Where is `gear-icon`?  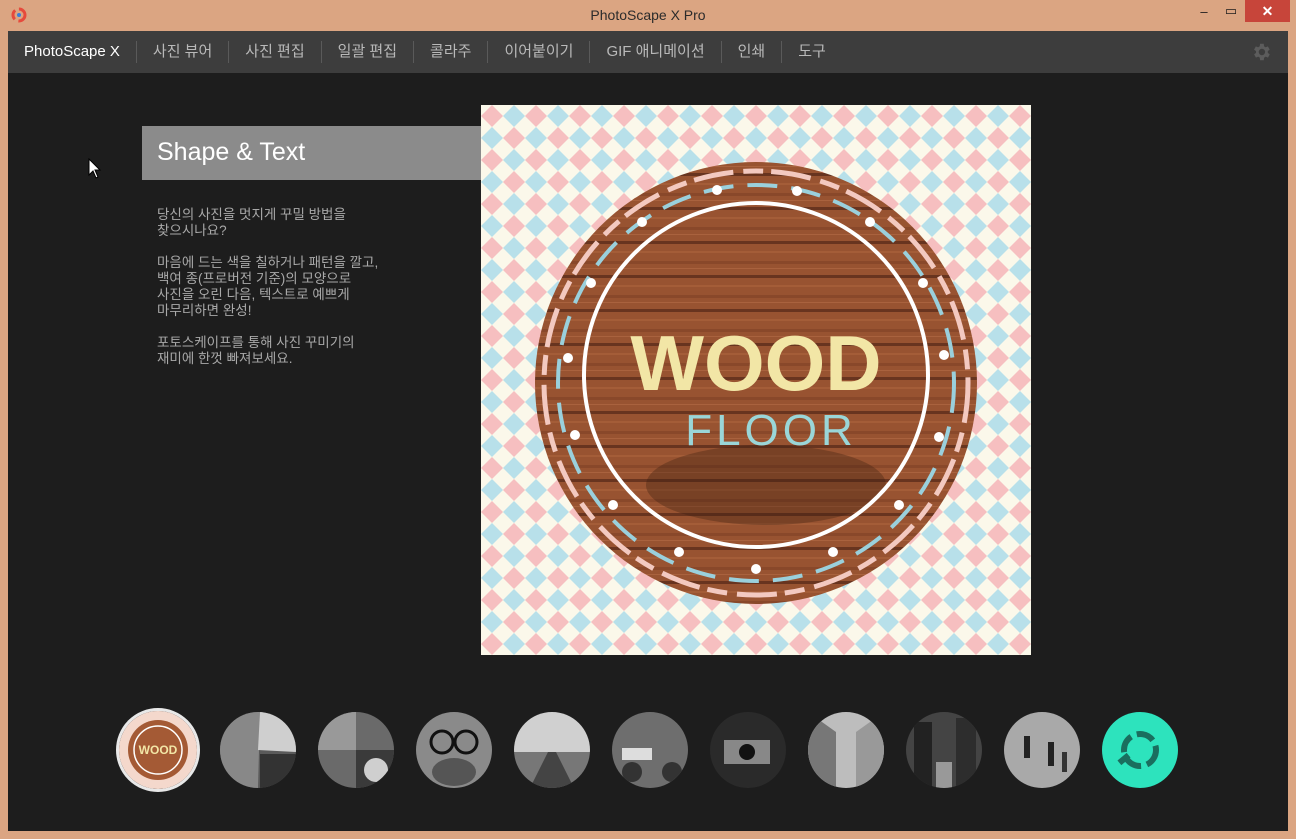
gear-icon is located at coordinates (1261, 52).